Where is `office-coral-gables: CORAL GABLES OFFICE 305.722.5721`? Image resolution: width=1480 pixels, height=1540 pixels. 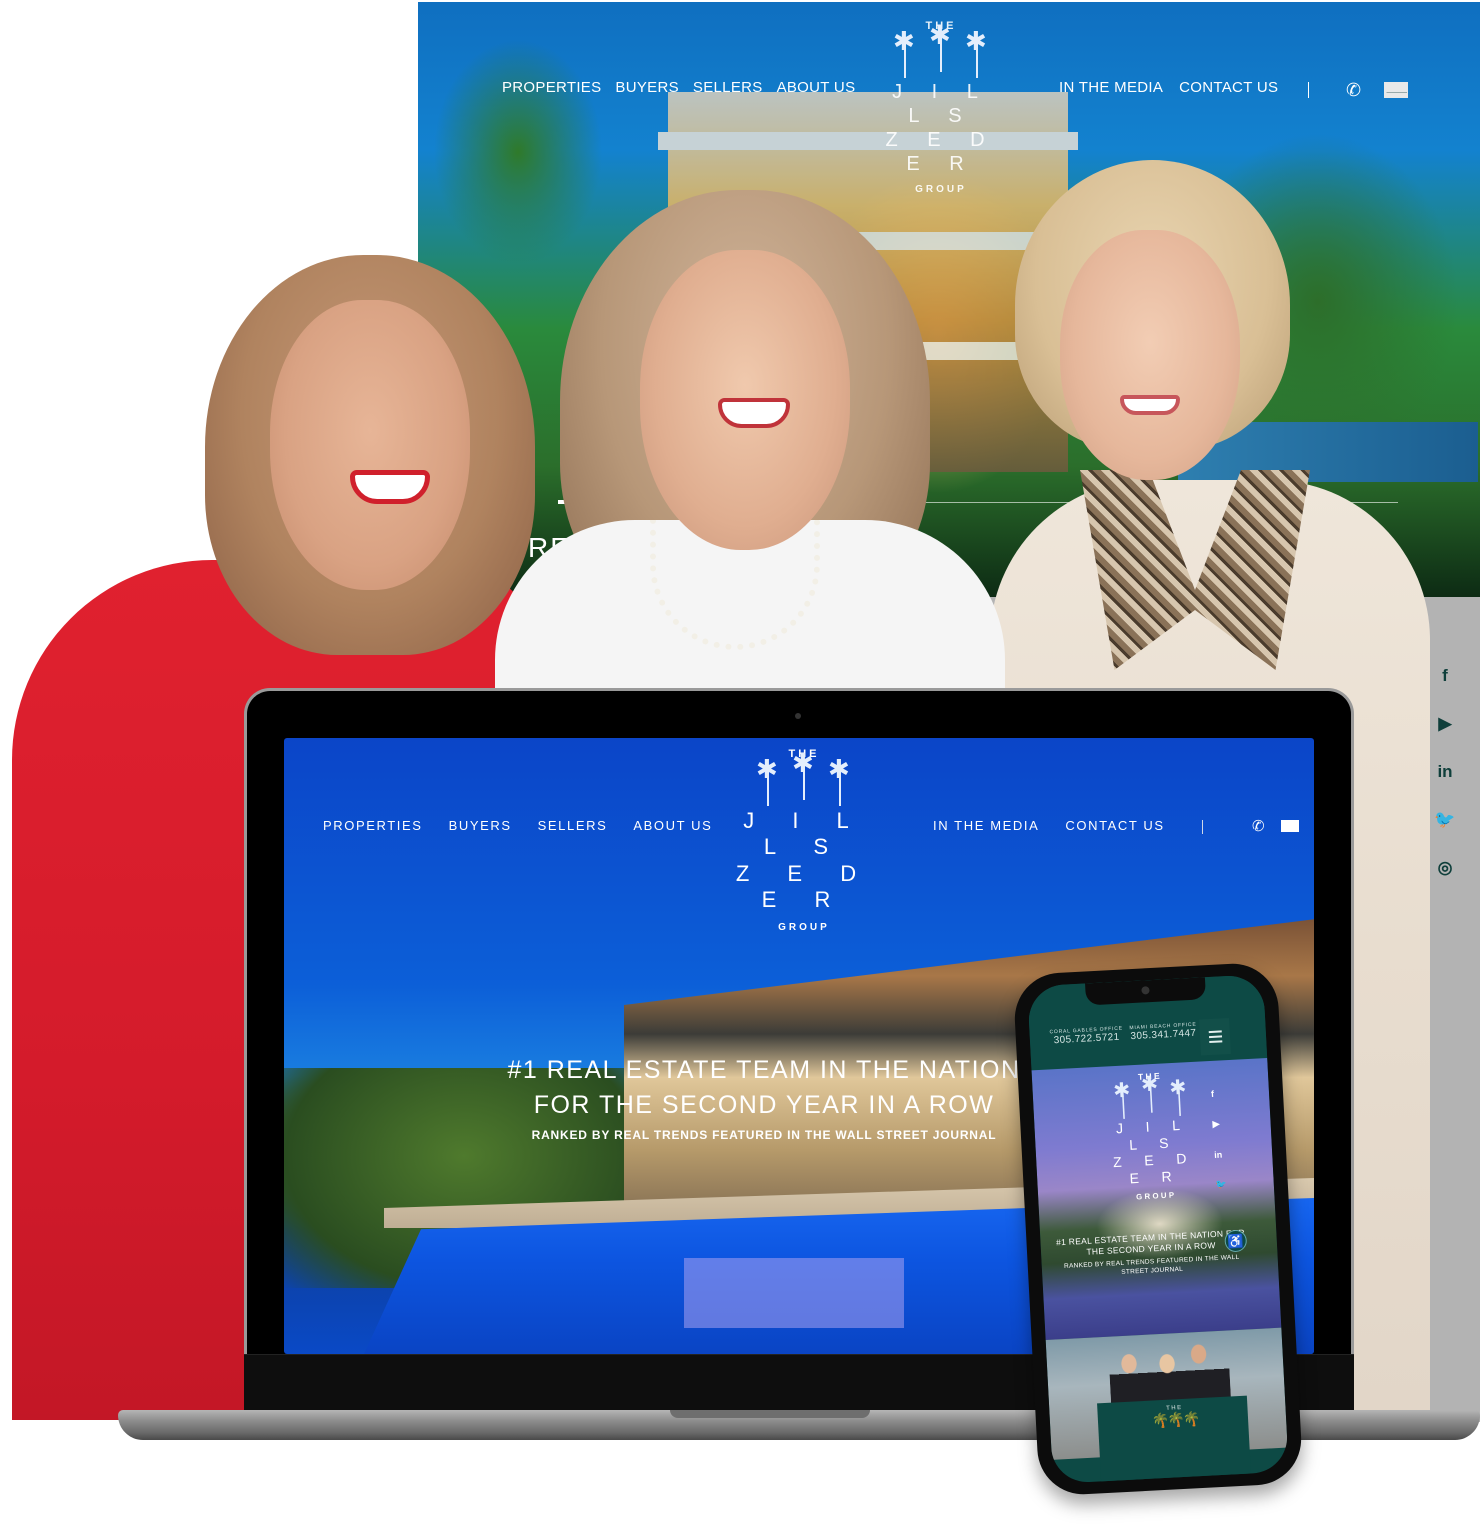
office-coral-gables: CORAL GABLES OFFICE 305.722.5721 is located at coordinates (1086, 1036).